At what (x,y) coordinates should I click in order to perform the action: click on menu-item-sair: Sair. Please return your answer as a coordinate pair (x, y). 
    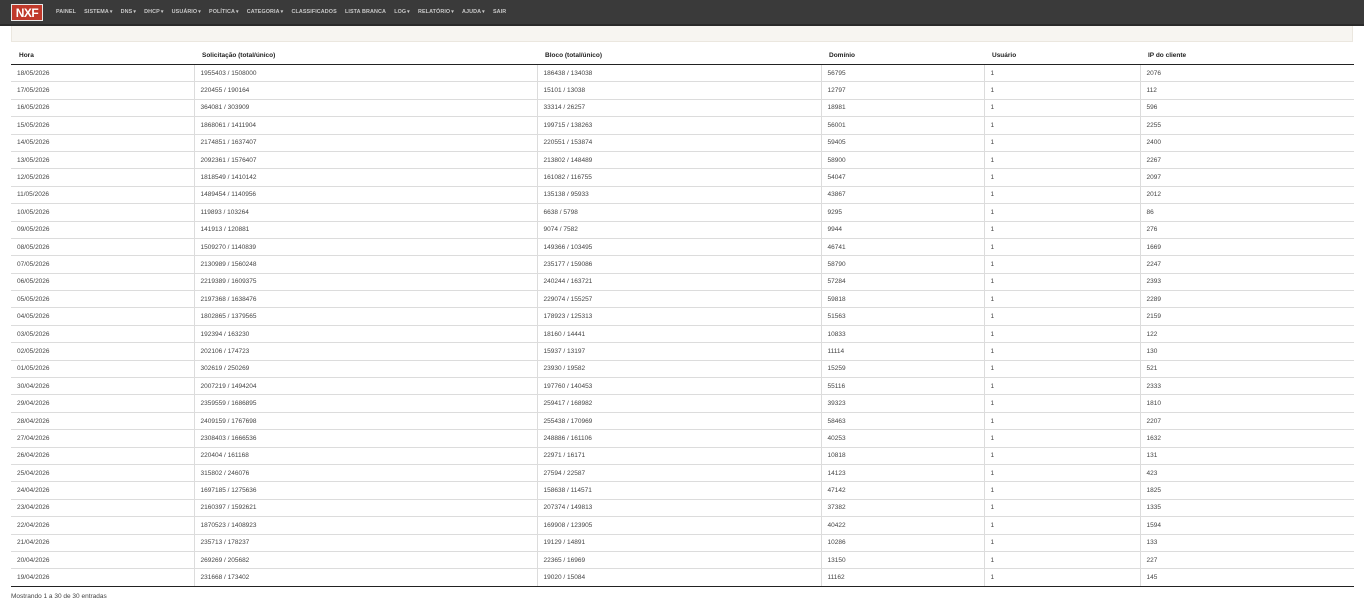
    Looking at the image, I should click on (499, 12).